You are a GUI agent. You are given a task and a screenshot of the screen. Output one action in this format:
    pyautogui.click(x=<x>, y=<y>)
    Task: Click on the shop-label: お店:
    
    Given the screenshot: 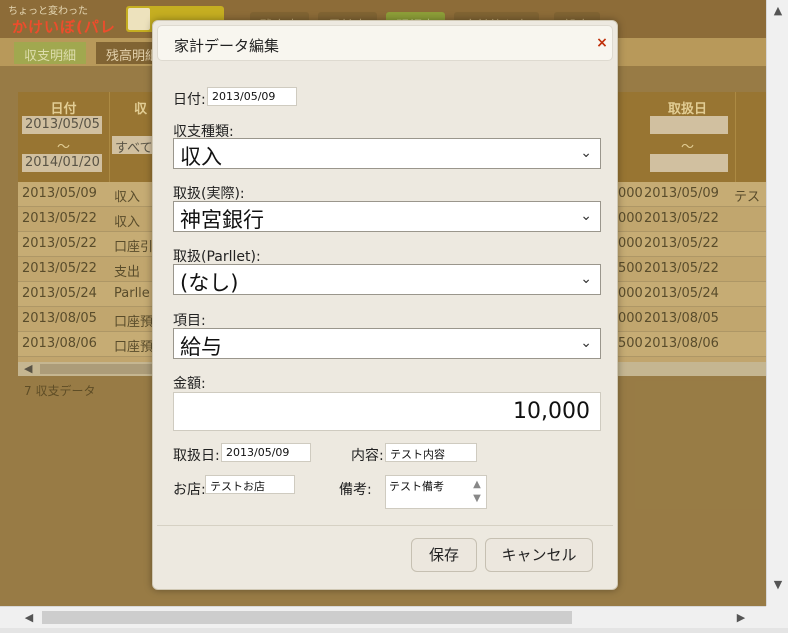 What is the action you would take?
    pyautogui.click(x=189, y=490)
    